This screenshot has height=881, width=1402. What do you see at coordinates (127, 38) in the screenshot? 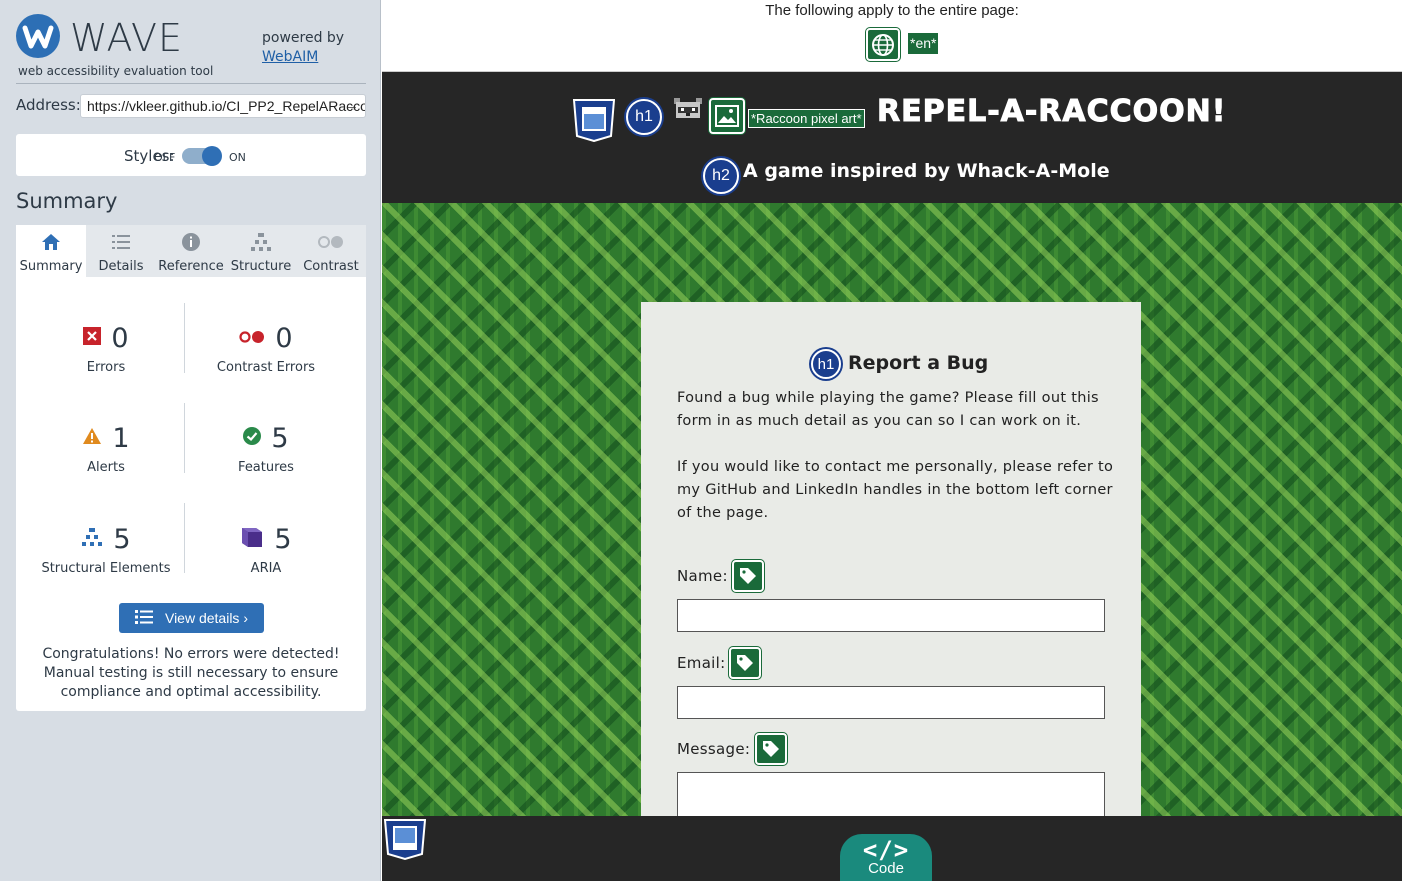
I see `wave-logo-text: WAVE` at bounding box center [127, 38].